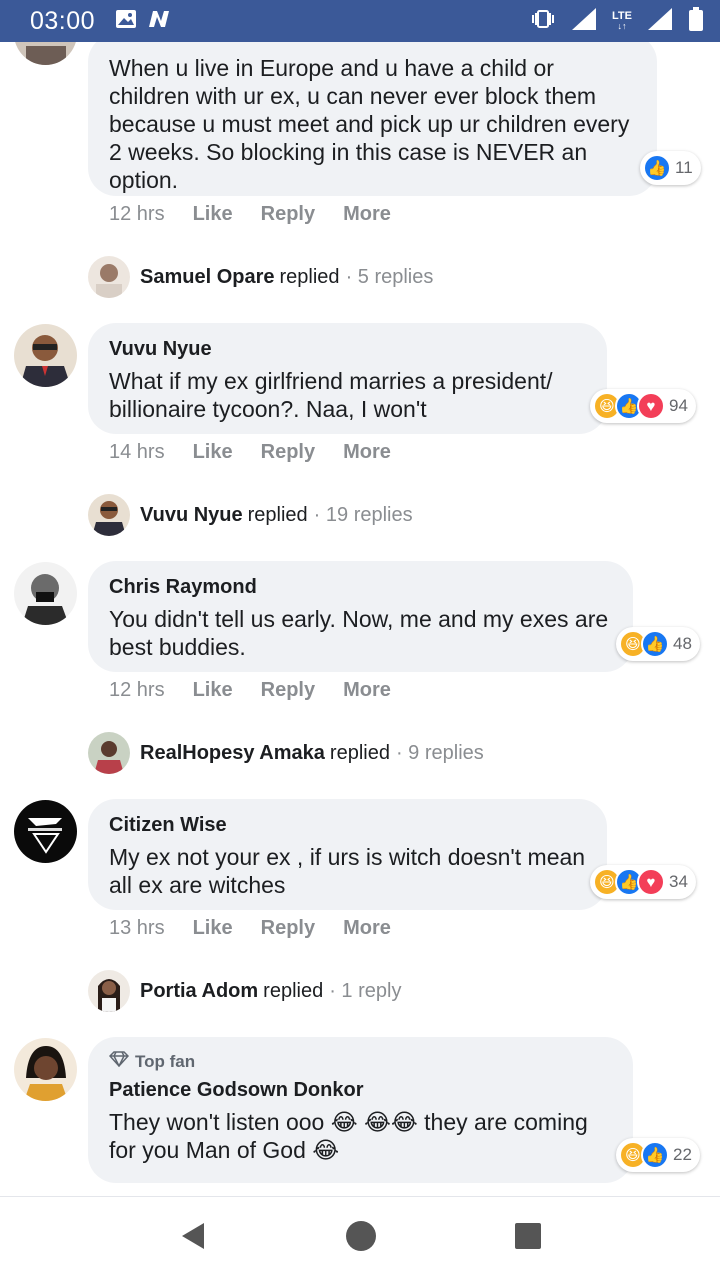  Describe the element at coordinates (137, 928) in the screenshot. I see `comment-time: 13 hrs` at that location.